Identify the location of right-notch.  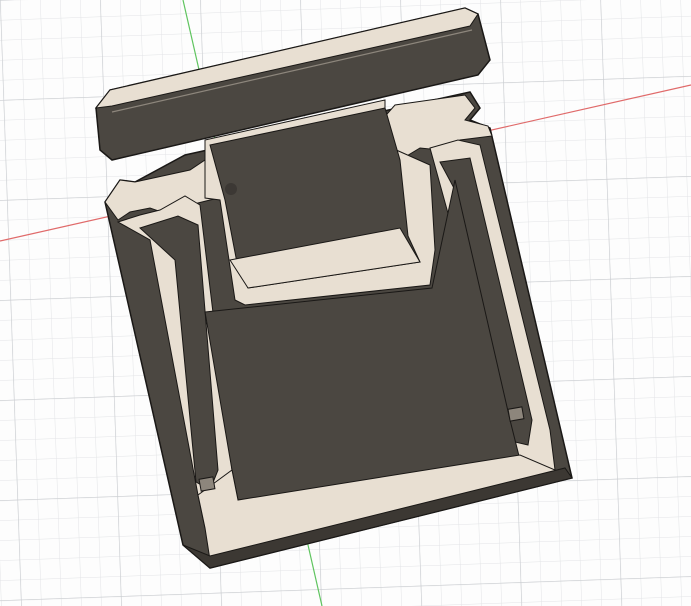
(516, 414).